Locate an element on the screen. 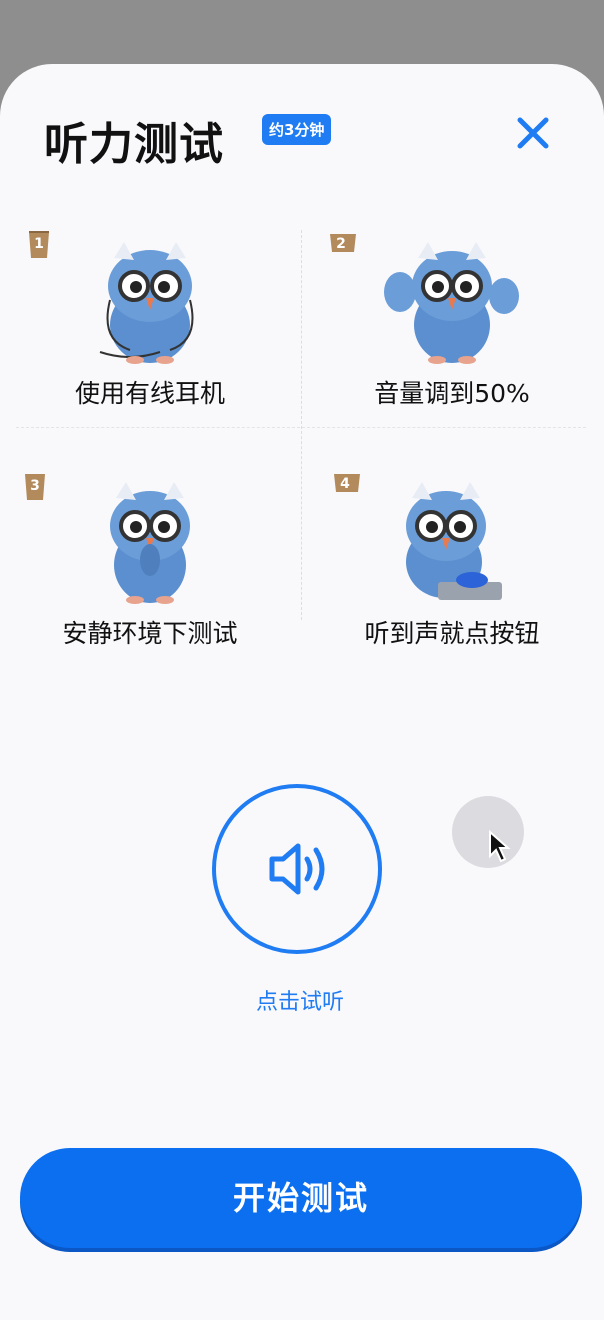 Image resolution: width=604 pixels, height=1320 pixels. step-item: 3 安静环境下测试 is located at coordinates (150, 574).